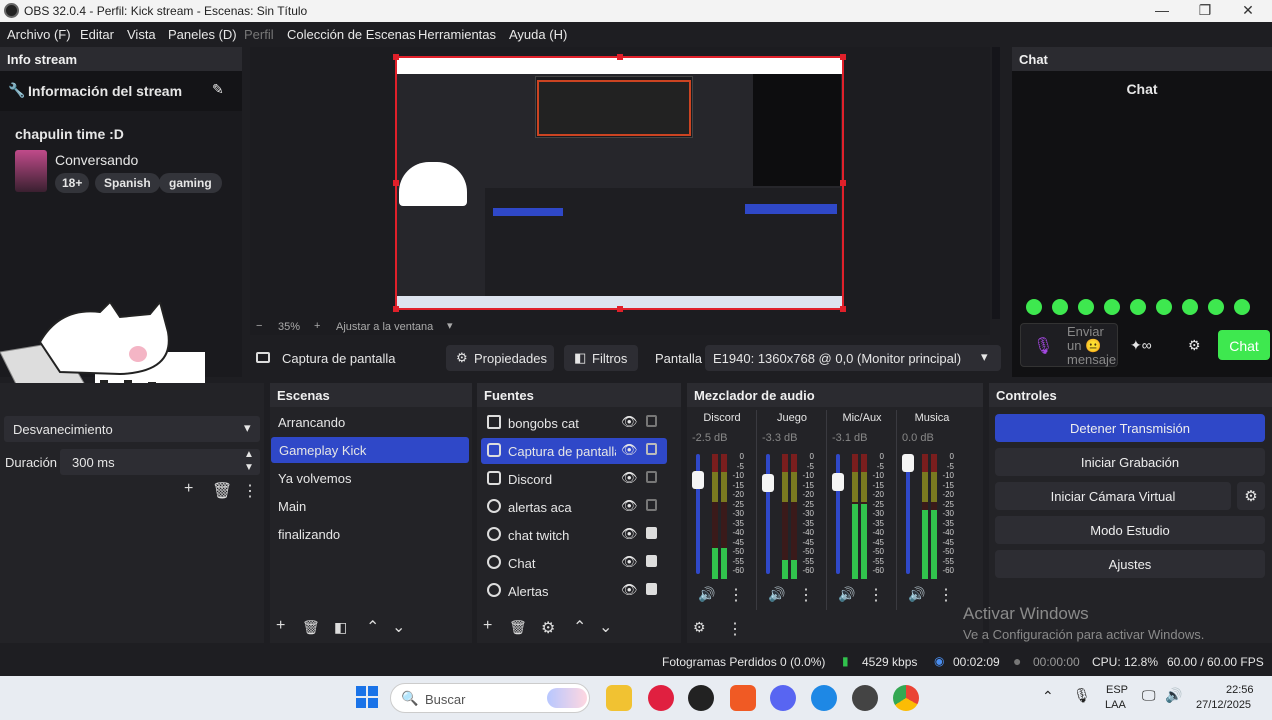 This screenshot has width=1272, height=720. What do you see at coordinates (317, 326) in the screenshot?
I see `zoom-in-button: +` at bounding box center [317, 326].